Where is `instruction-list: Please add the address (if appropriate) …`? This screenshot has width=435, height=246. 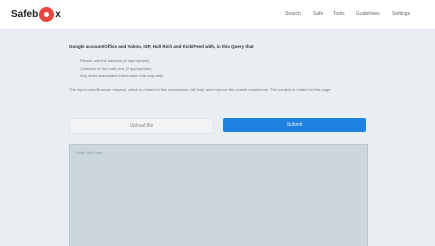
instruction-list: Please add the address (if appropriate) … is located at coordinates (180, 69).